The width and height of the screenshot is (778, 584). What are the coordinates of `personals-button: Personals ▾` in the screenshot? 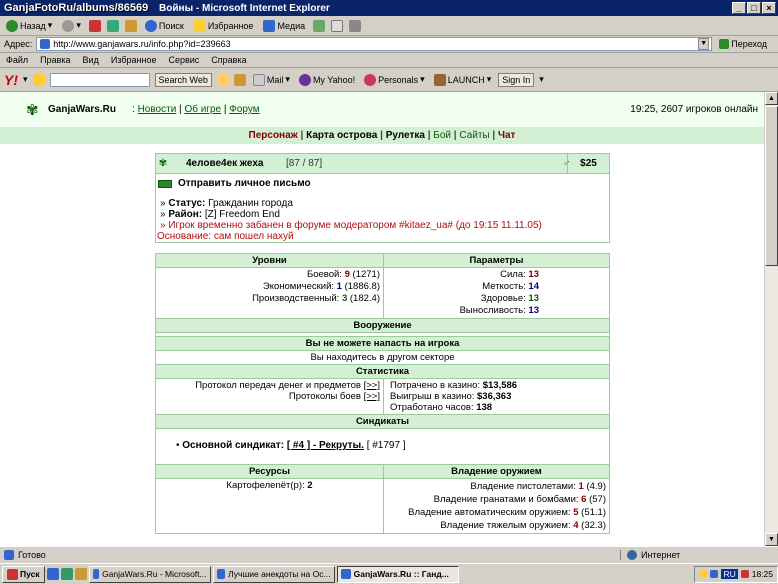 It's located at (394, 79).